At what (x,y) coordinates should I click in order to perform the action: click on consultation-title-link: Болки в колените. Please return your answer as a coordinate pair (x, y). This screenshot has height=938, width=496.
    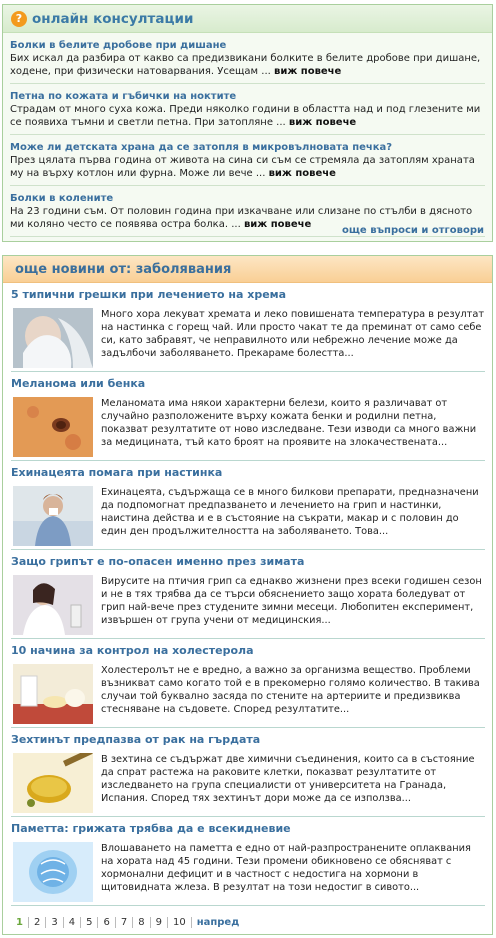
    Looking at the image, I should click on (247, 198).